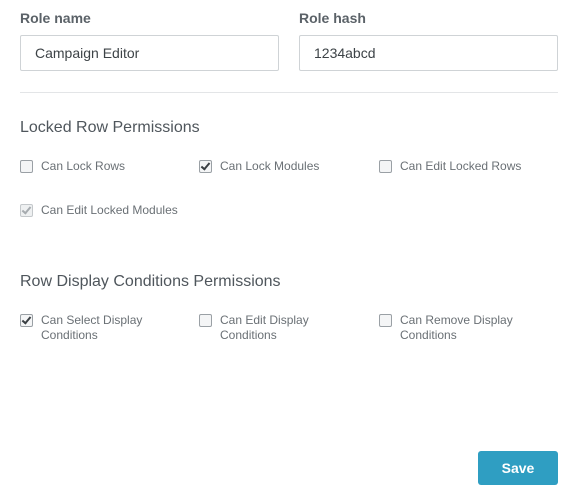 The width and height of the screenshot is (576, 502). I want to click on divider, so click(289, 92).